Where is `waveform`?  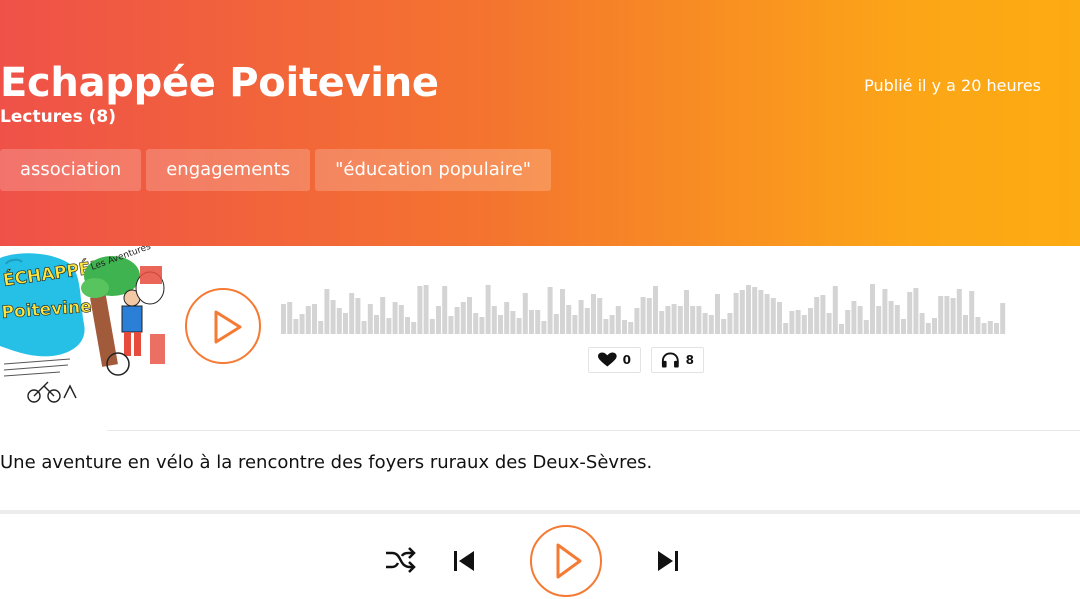 waveform is located at coordinates (646, 308).